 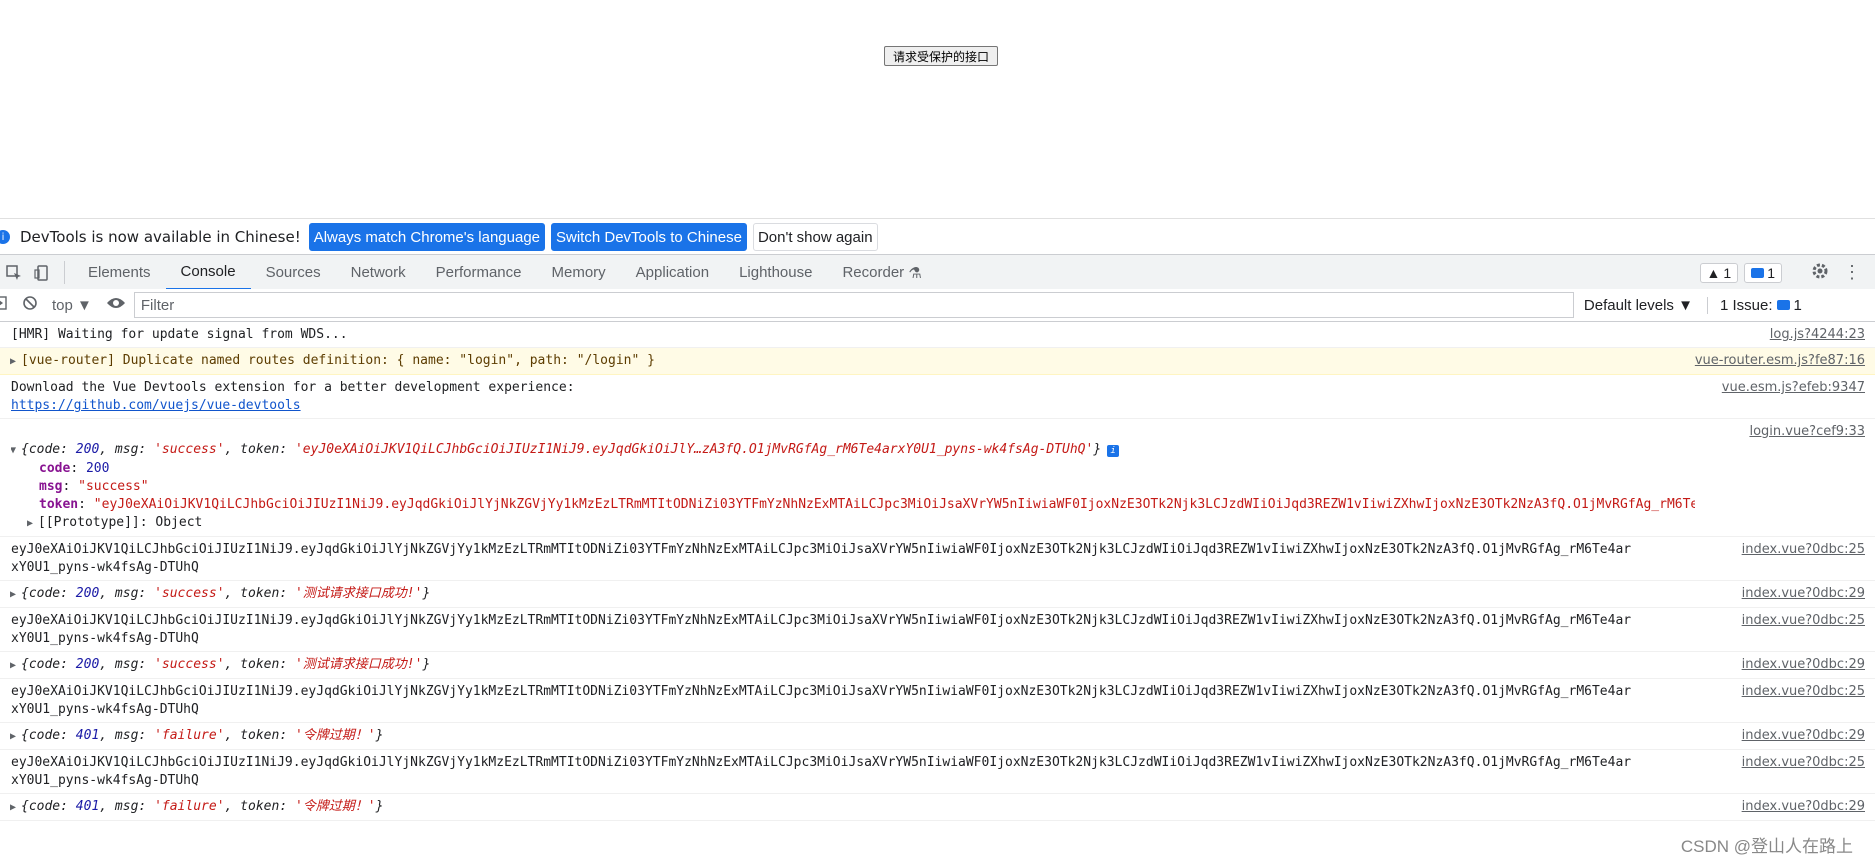 I want to click on source-link: log.js?4244:23, so click(x=1817, y=335).